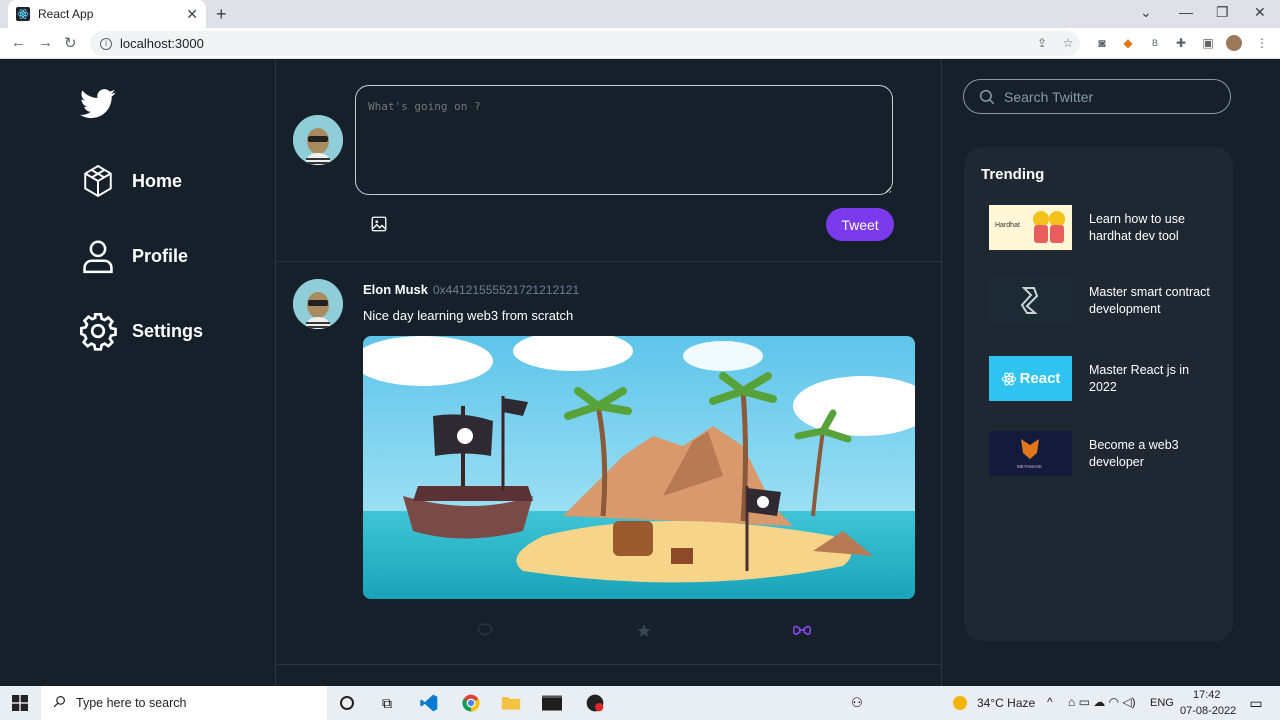 This screenshot has height=720, width=1280. What do you see at coordinates (98, 181) in the screenshot?
I see `cube-icon` at bounding box center [98, 181].